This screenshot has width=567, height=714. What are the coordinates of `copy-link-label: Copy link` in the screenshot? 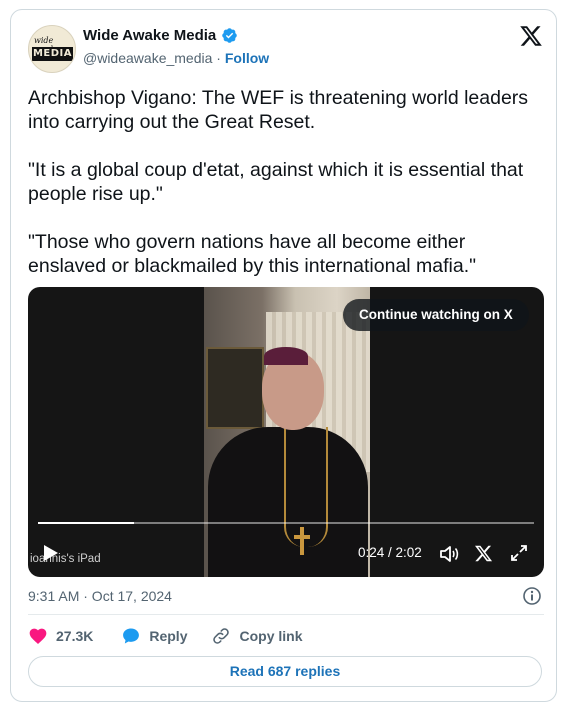 It's located at (271, 636).